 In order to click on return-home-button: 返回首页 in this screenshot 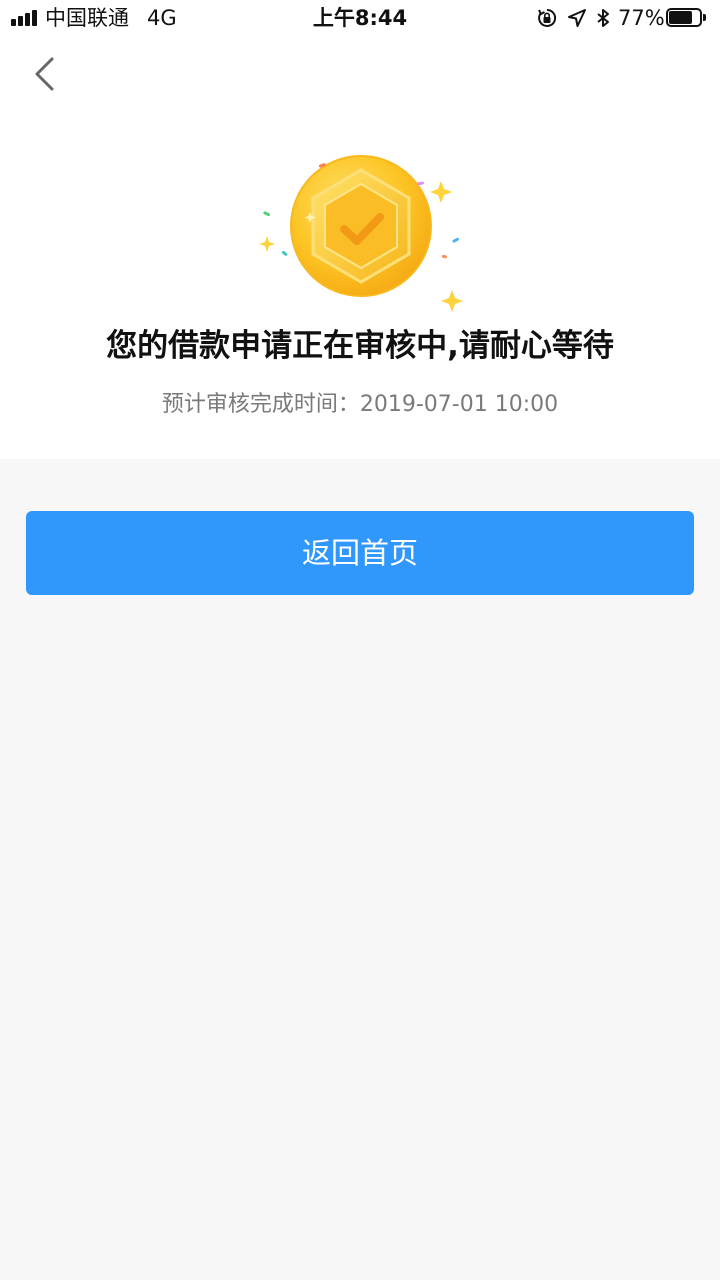, I will do `click(360, 553)`.